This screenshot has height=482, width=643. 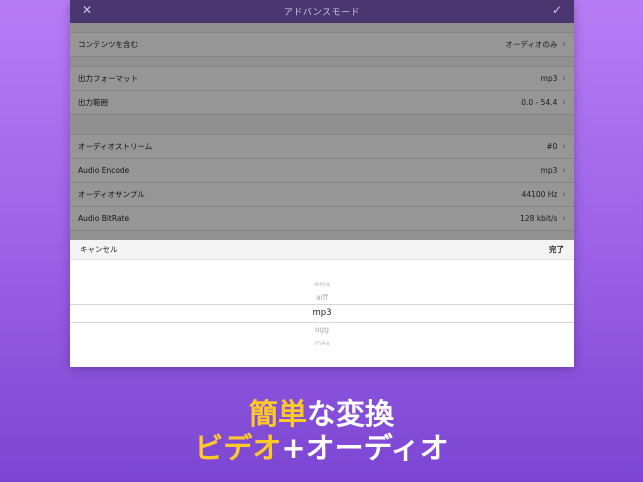 What do you see at coordinates (322, 45) in the screenshot?
I see `setting-row-content: コンテンツを含む オーディオのみ ›` at bounding box center [322, 45].